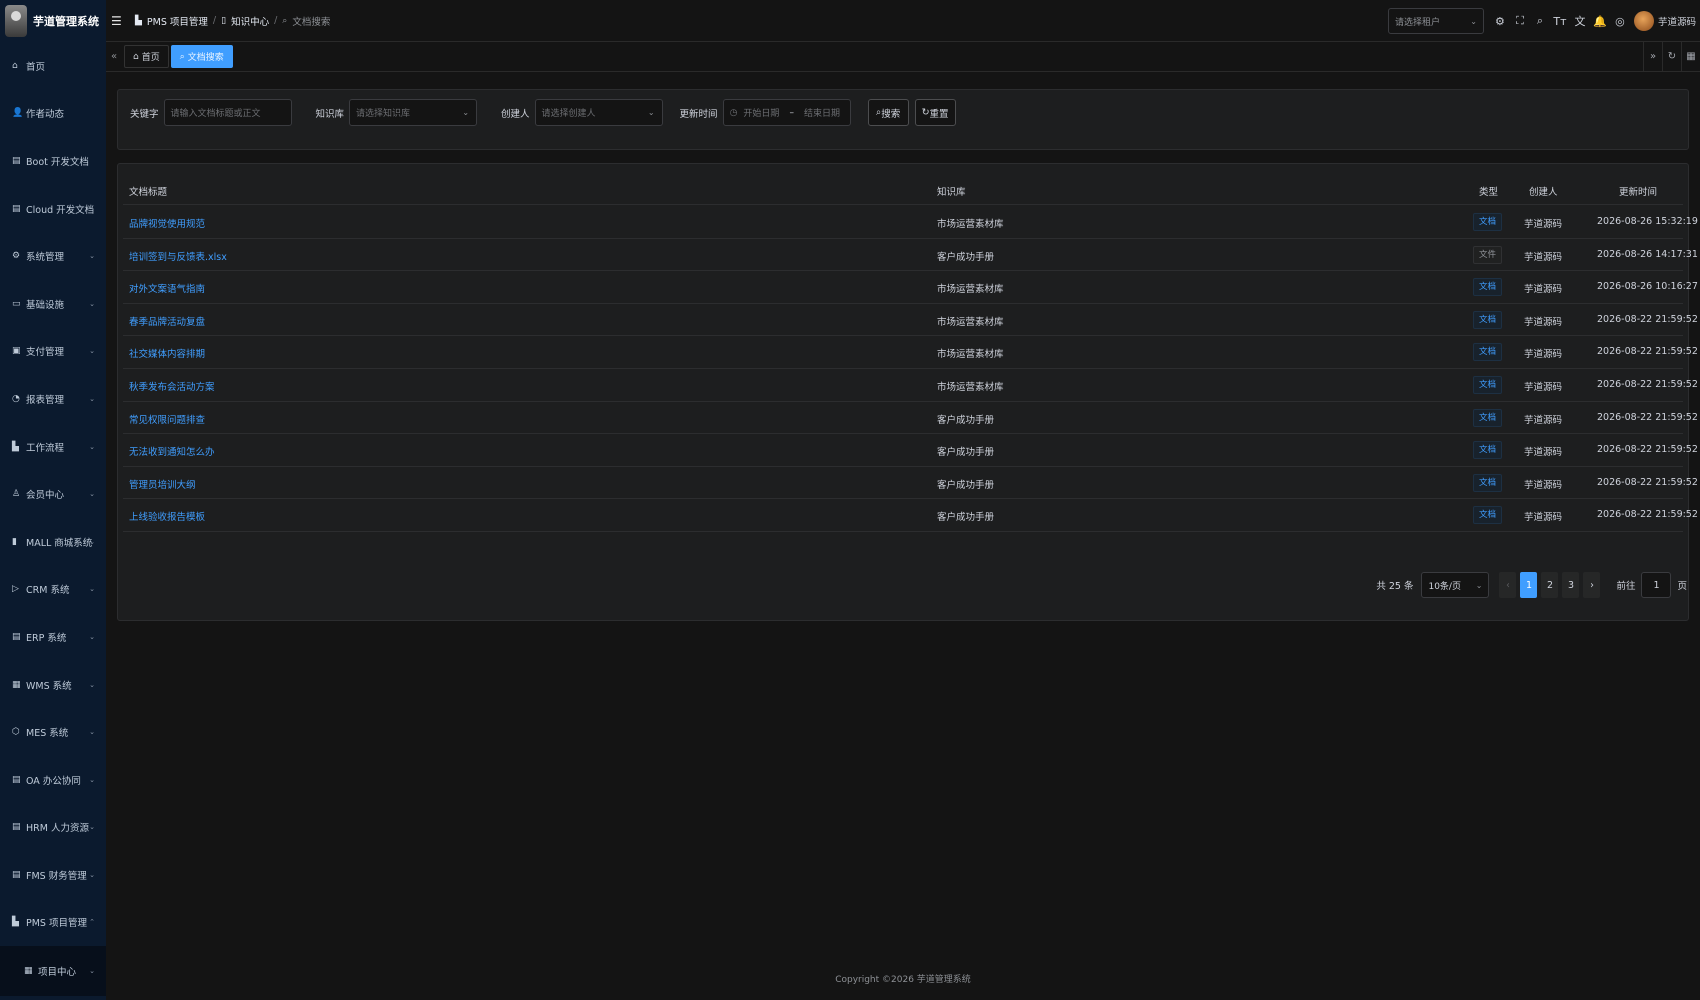 This screenshot has width=1700, height=1000. What do you see at coordinates (167, 223) in the screenshot?
I see `document-title-link: 品牌视觉使用规范` at bounding box center [167, 223].